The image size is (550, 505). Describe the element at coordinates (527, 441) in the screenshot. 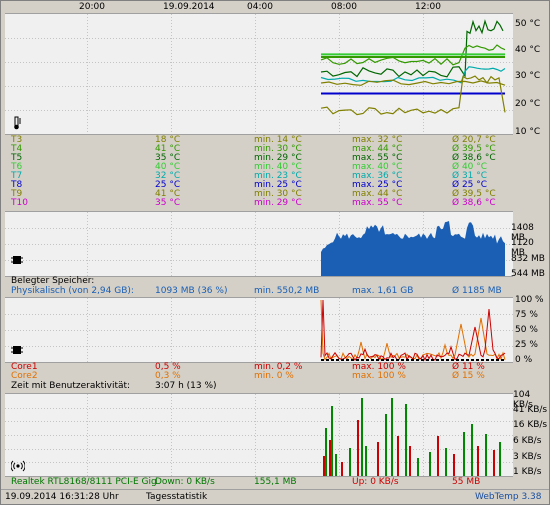

I see `network-y-tick: 6 KB/s` at that location.